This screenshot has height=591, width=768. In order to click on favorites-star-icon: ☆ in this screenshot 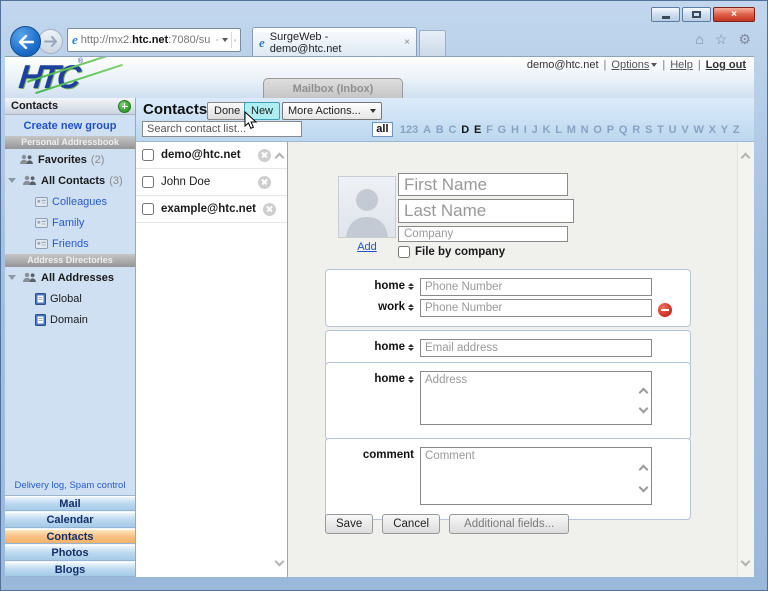, I will do `click(721, 39)`.